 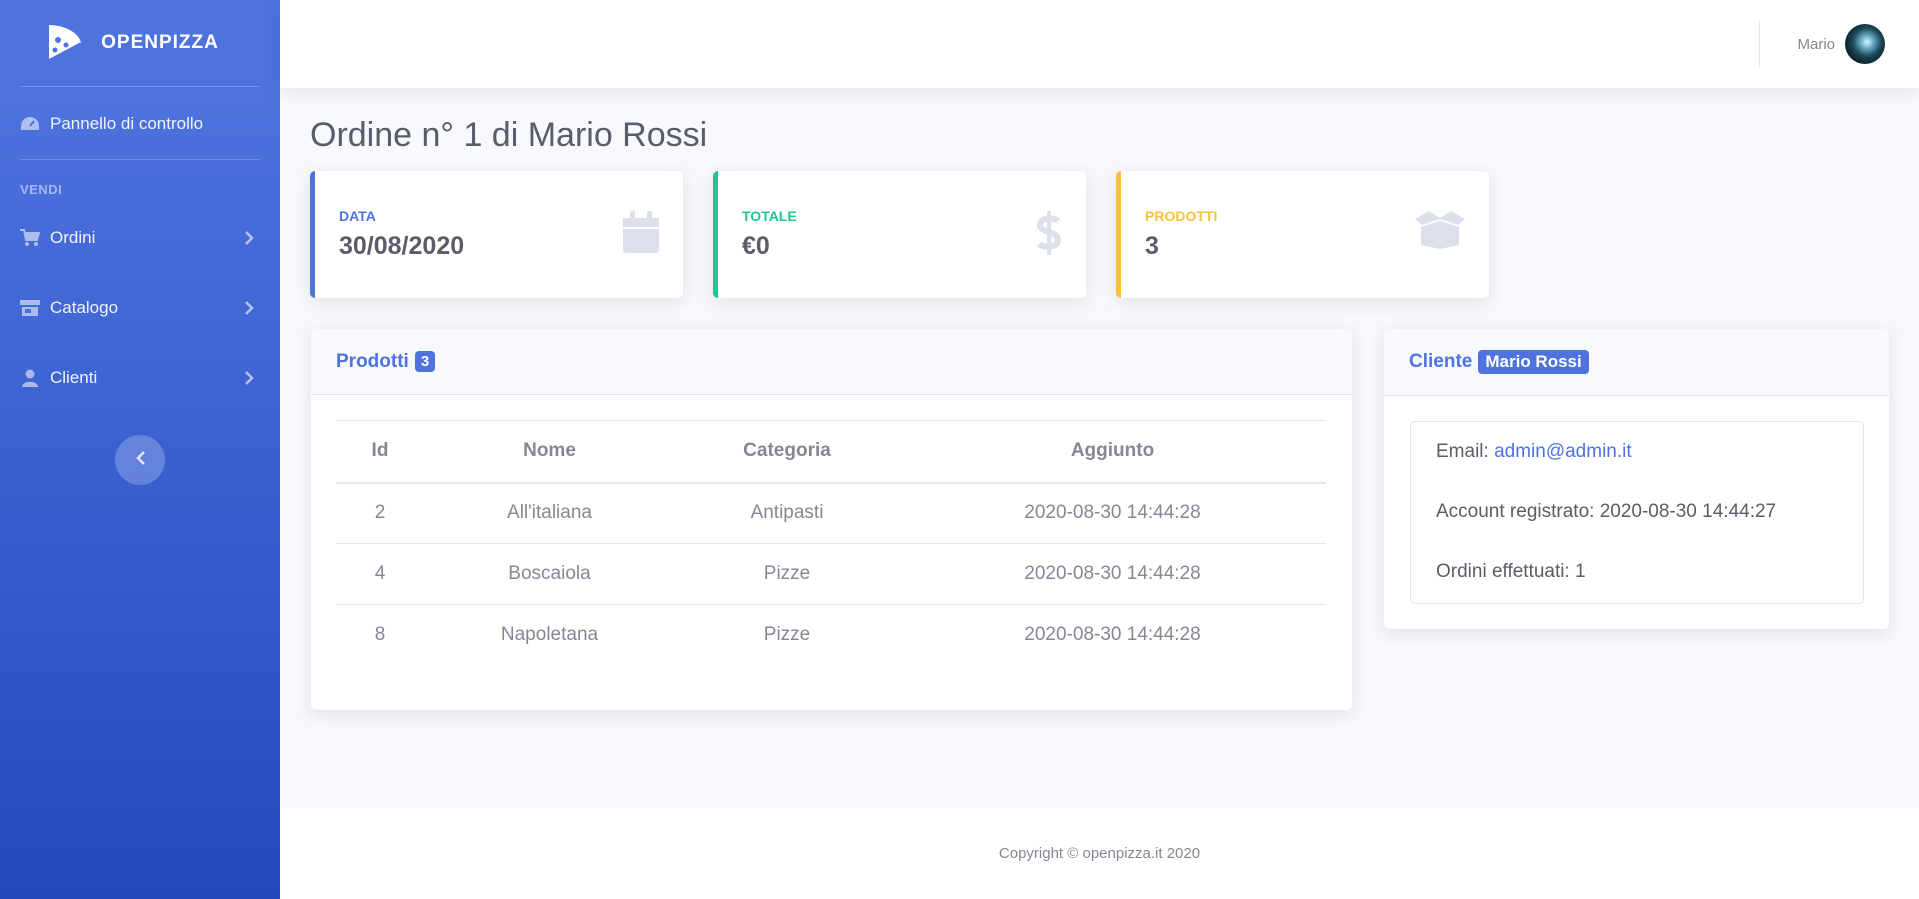 I want to click on table-row: 4 Boscaiola Pizze 2020-08-30 14:44:28, so click(x=831, y=574).